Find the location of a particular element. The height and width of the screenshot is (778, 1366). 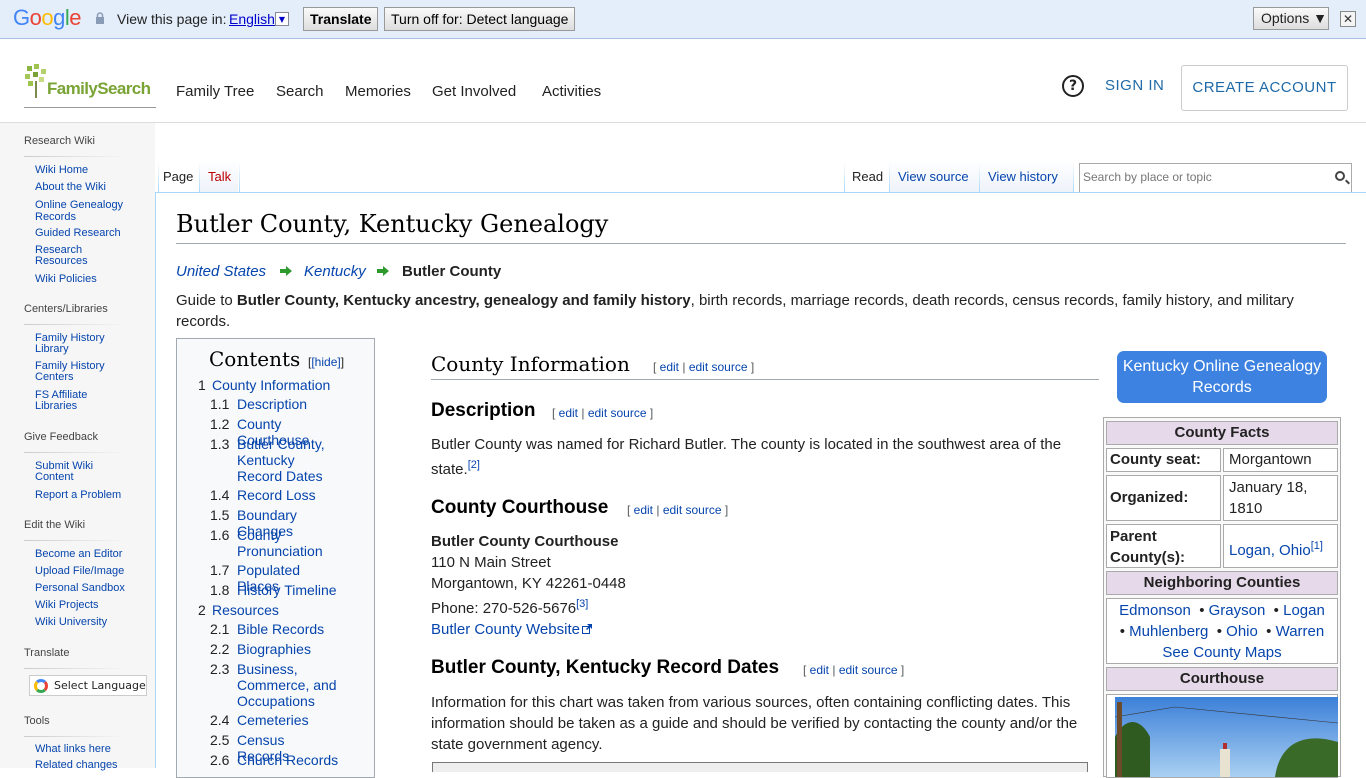

toc-item: 2.2 Biographies is located at coordinates (275, 649).